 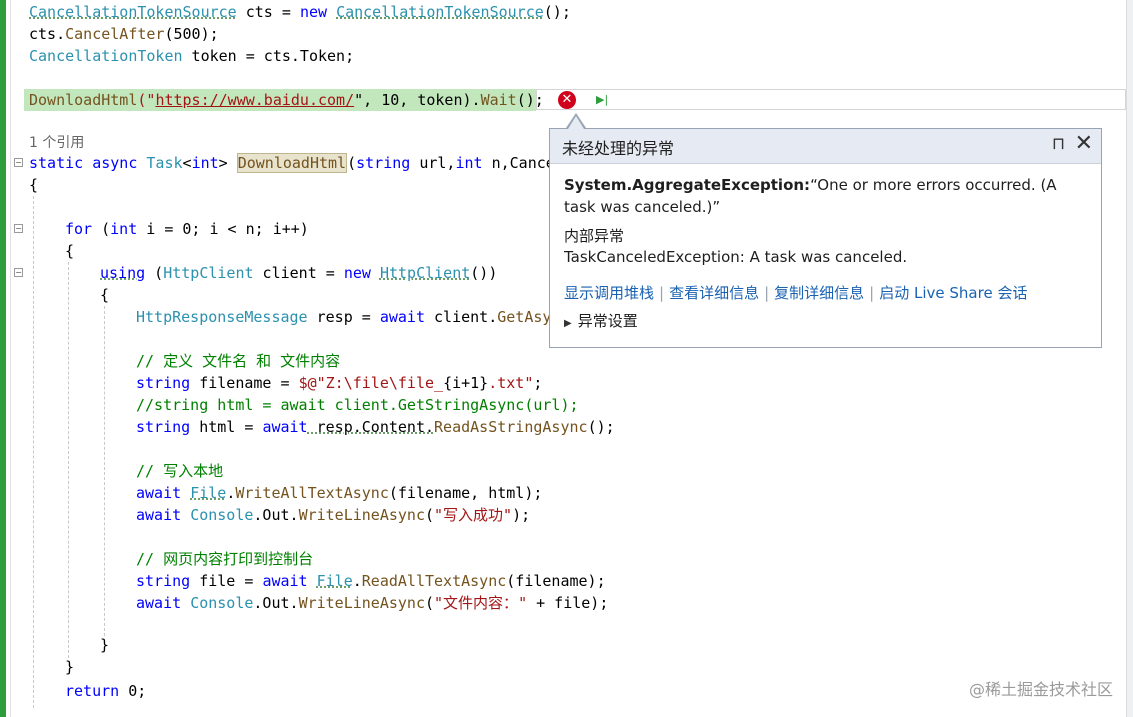 I want to click on run-to-cursor-icon: ▶|, so click(x=602, y=100).